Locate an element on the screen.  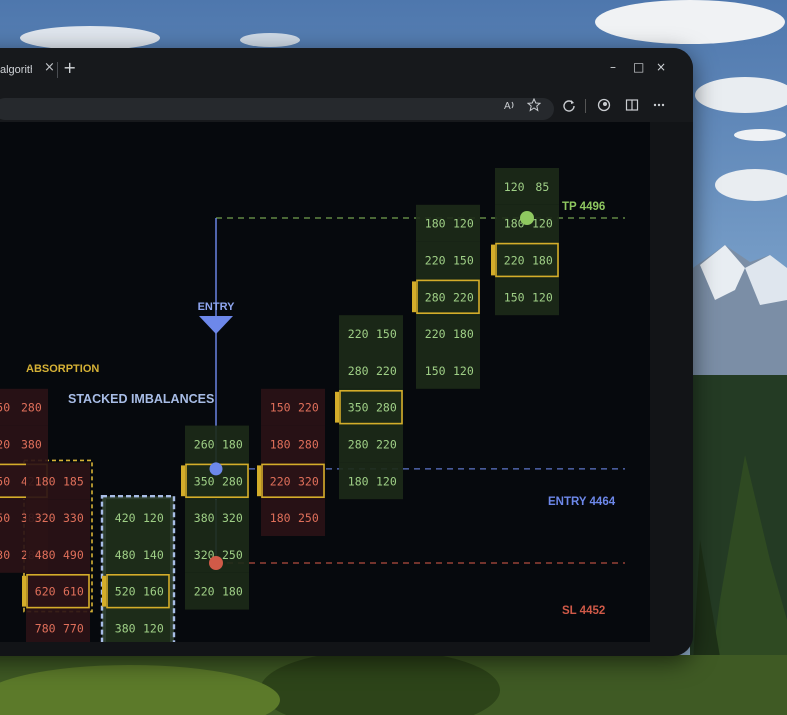
svg-text: A is located at coordinates (507, 106).